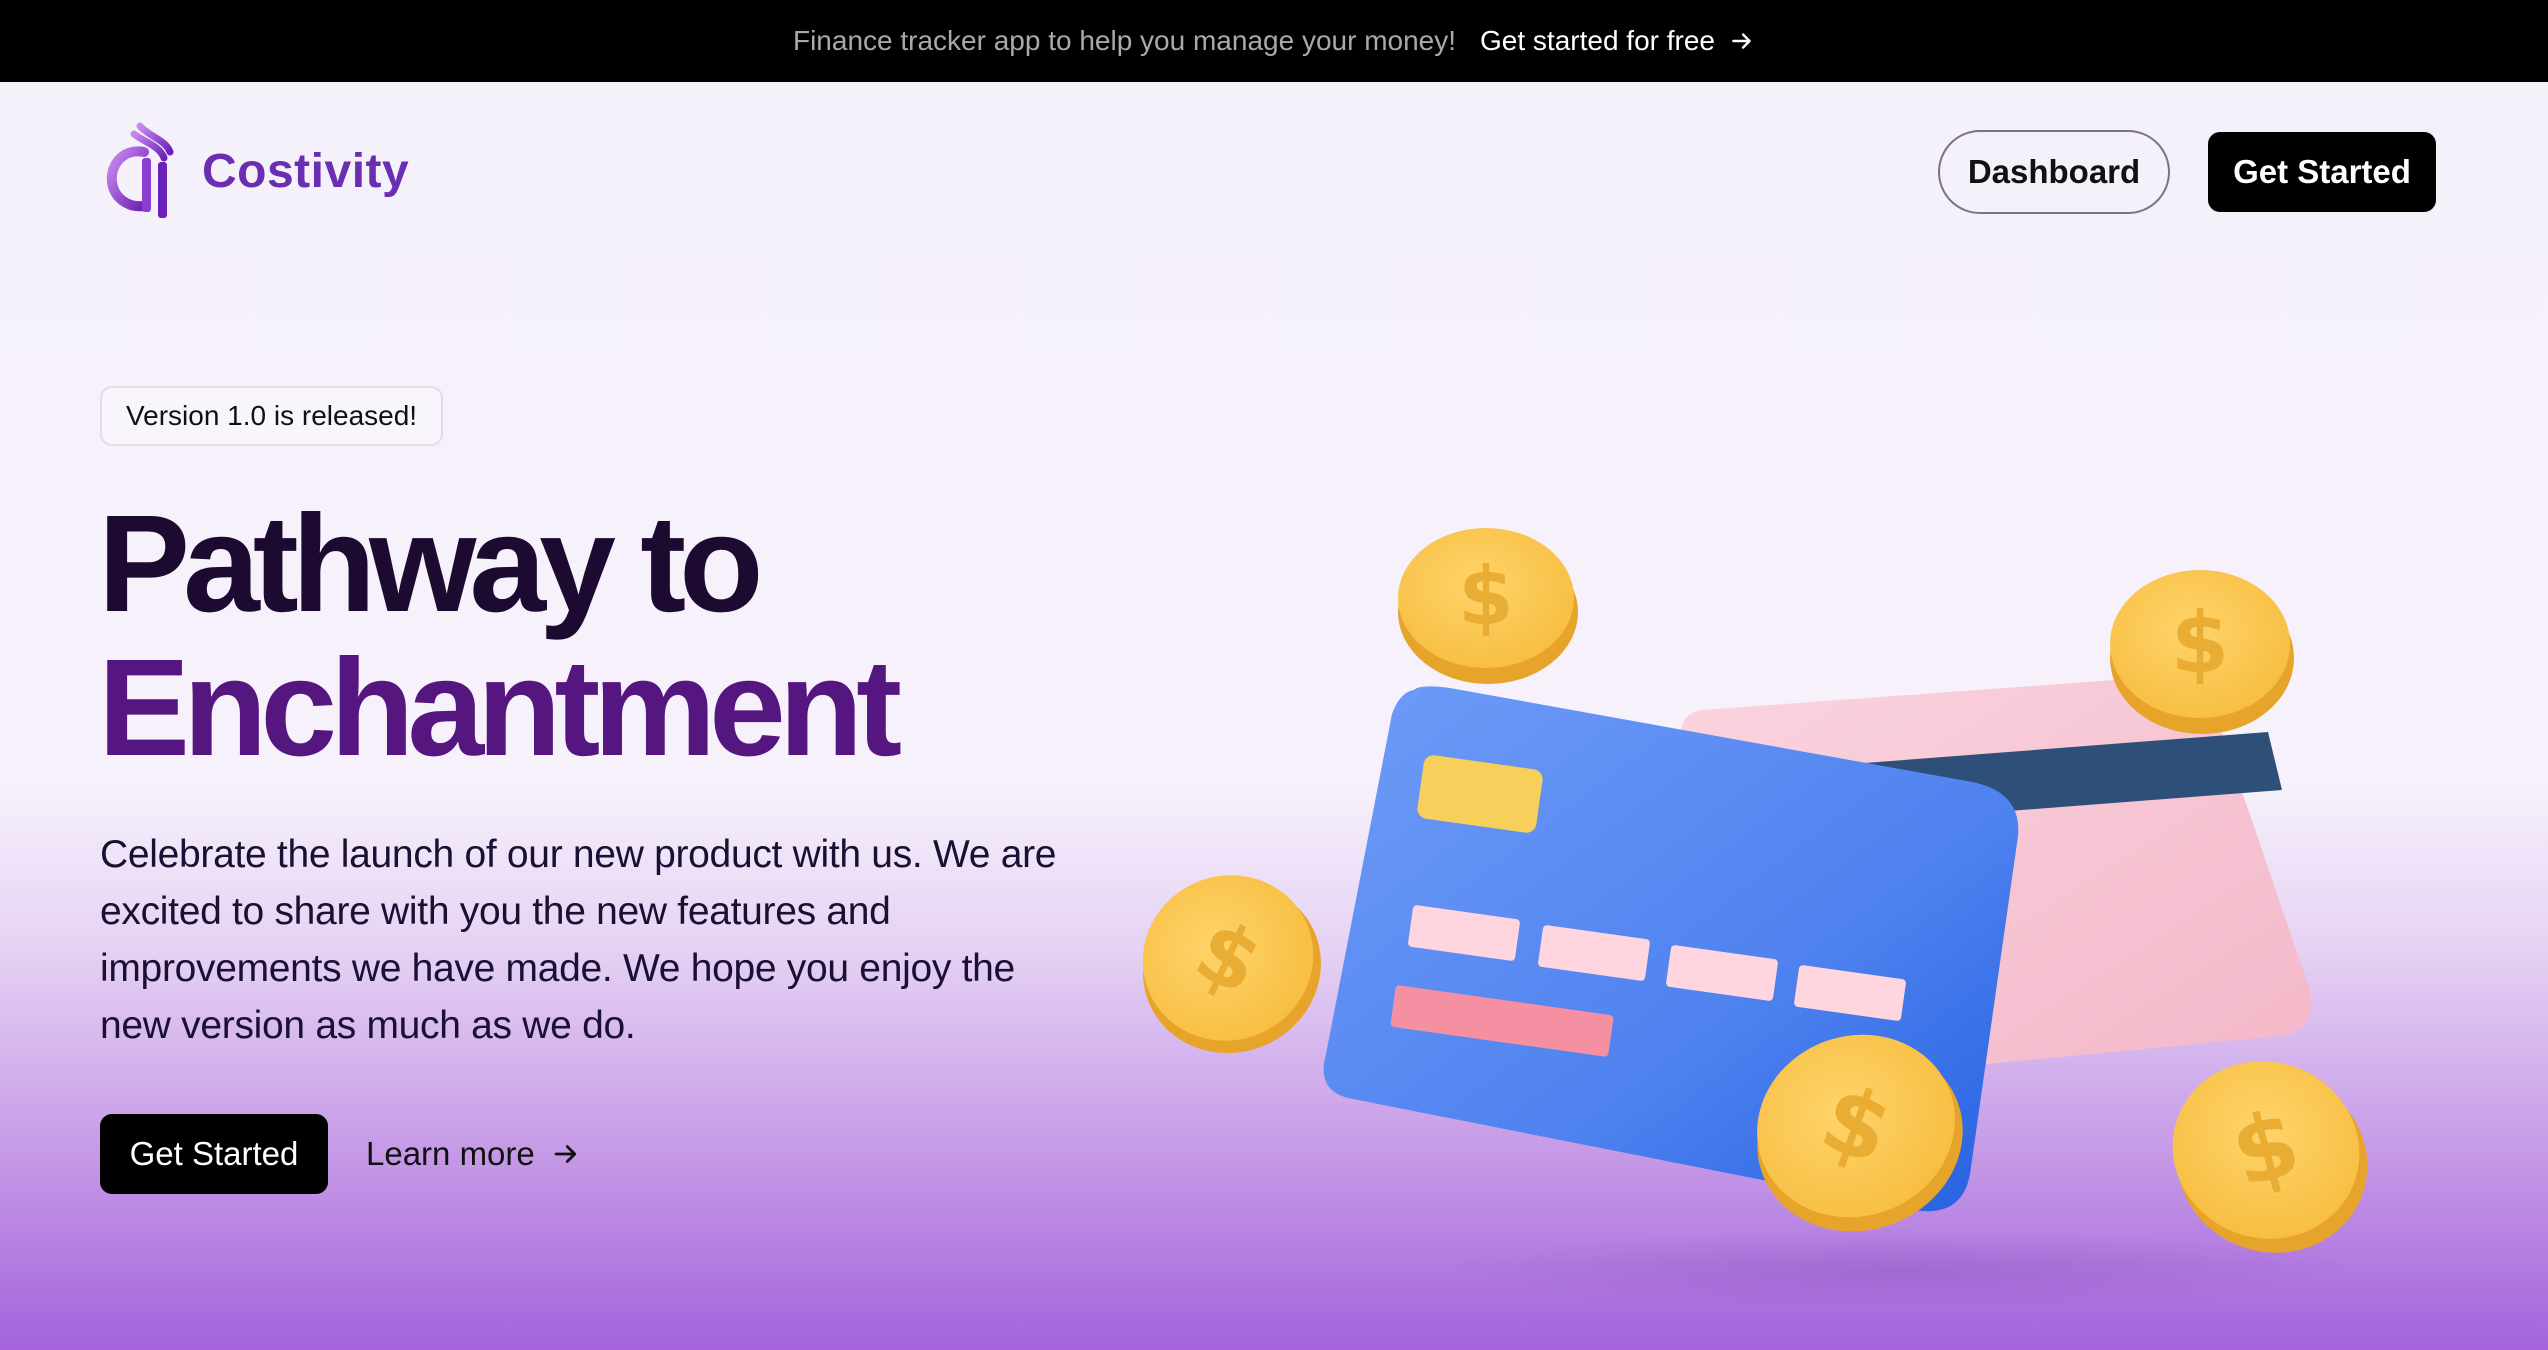 This screenshot has width=2548, height=1350. I want to click on ground-shadow, so click(1900, 1270).